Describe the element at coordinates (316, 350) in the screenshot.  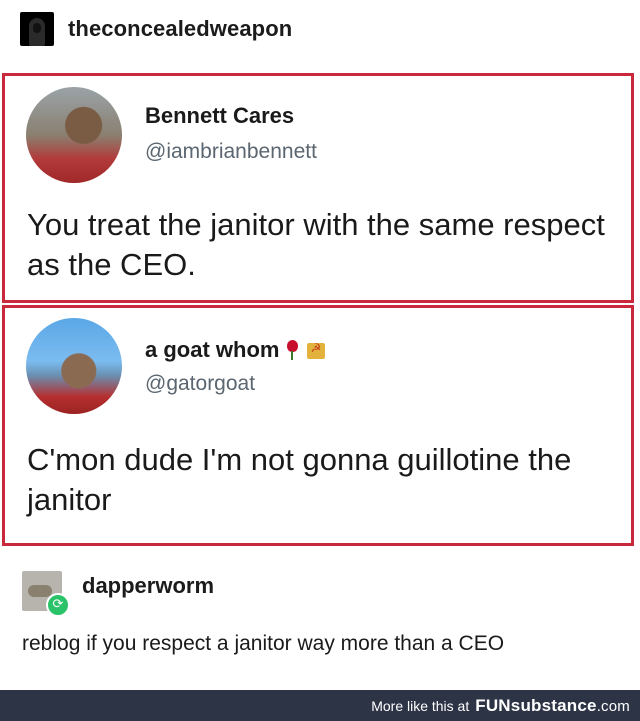
I see `hammer-sickle-icon` at that location.